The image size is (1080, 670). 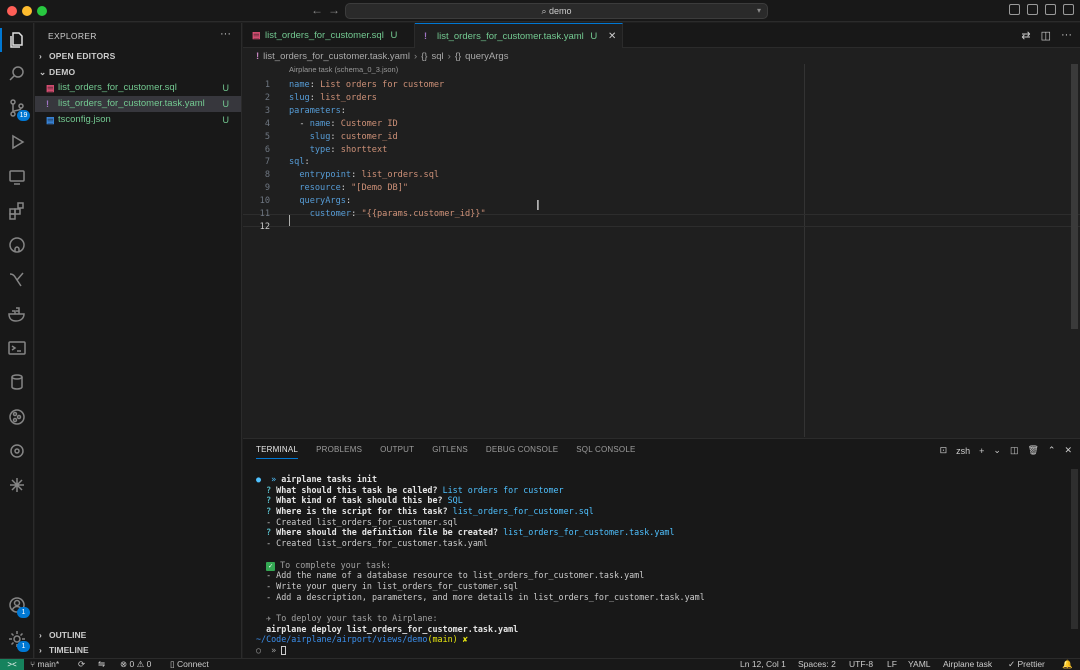 What do you see at coordinates (394, 35) in the screenshot?
I see `tab-status: U` at bounding box center [394, 35].